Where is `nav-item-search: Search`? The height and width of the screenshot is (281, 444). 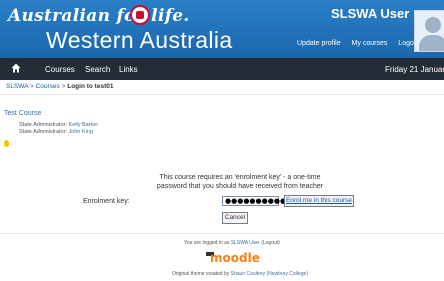
nav-item-search: Search is located at coordinates (97, 69).